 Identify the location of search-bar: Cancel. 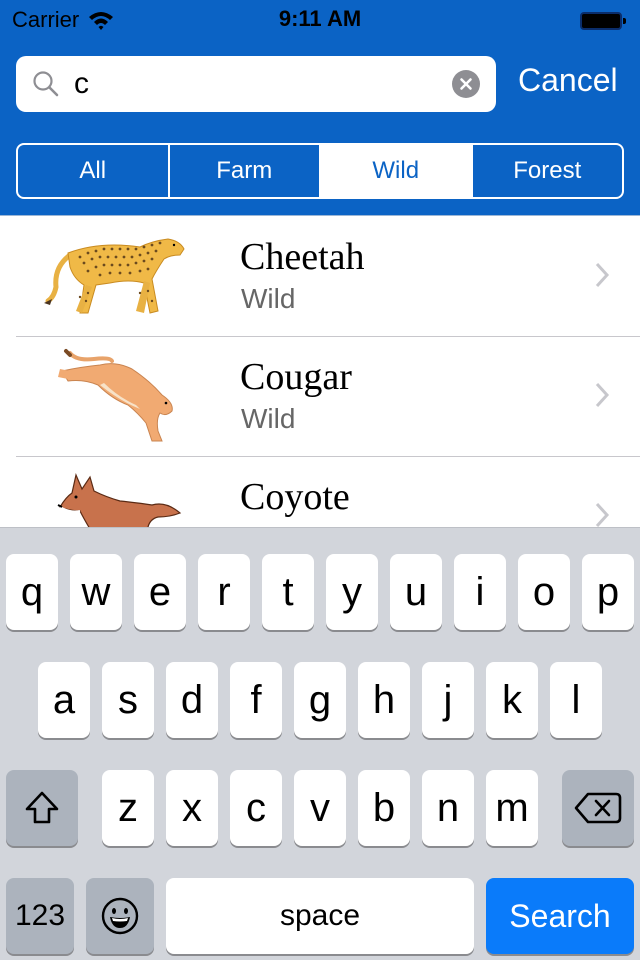
(320, 84).